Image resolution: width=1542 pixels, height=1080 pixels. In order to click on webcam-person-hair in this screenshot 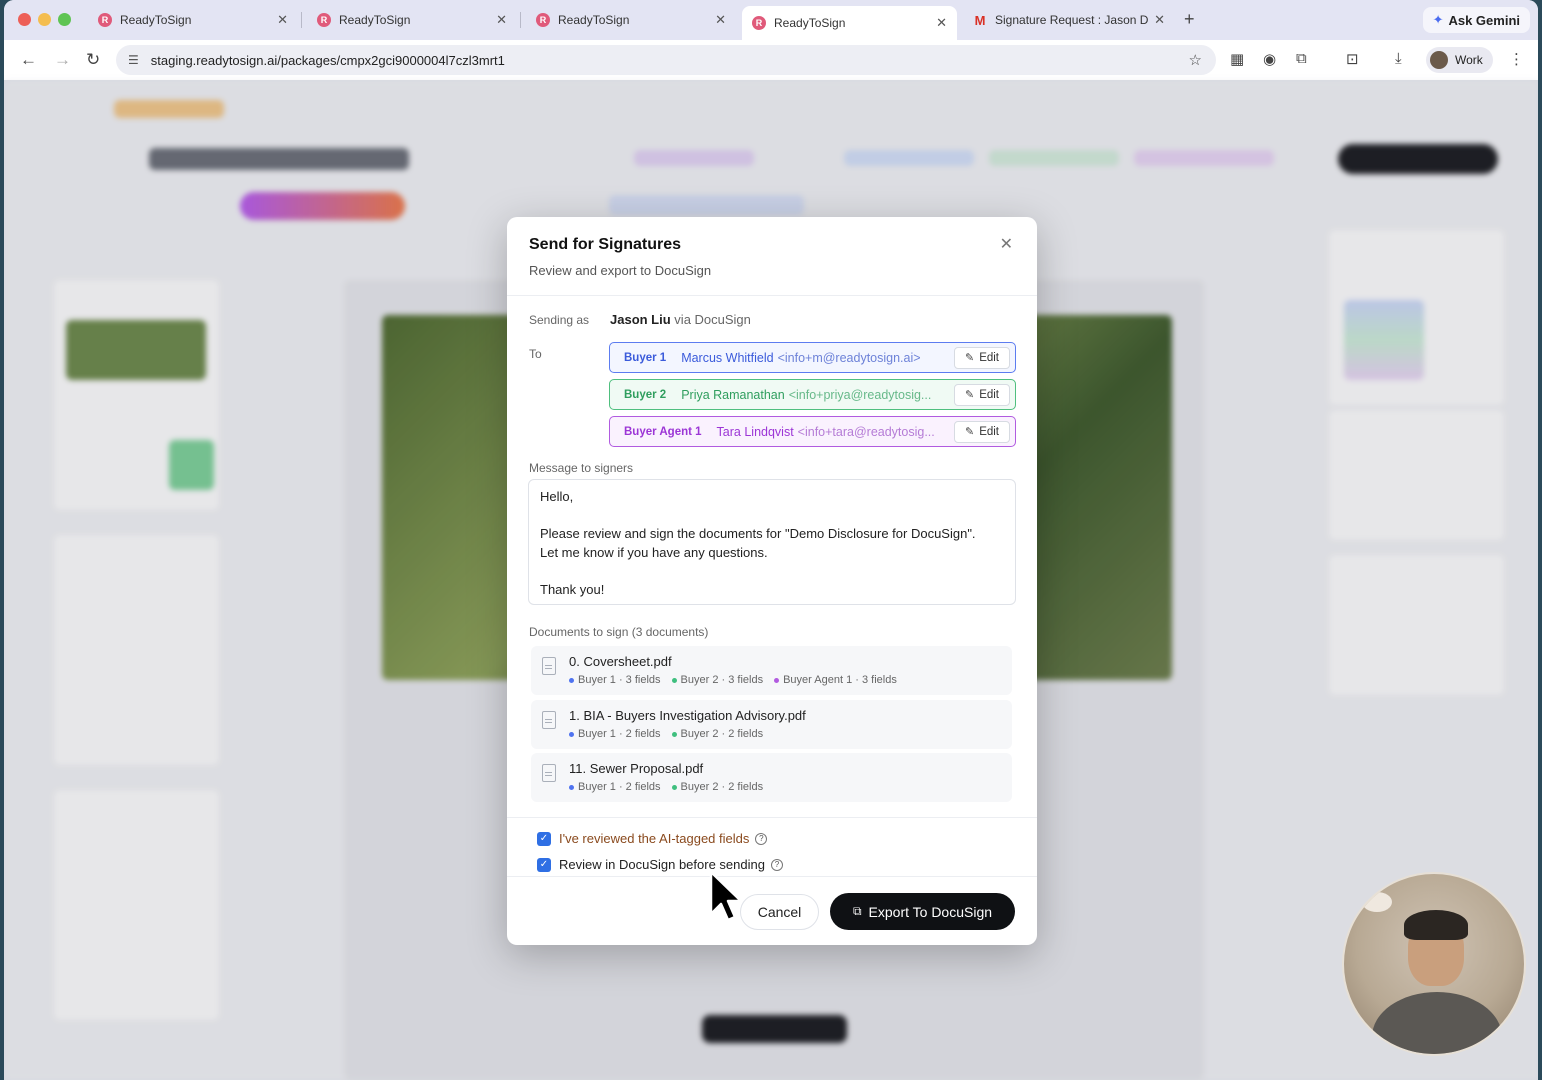, I will do `click(1436, 925)`.